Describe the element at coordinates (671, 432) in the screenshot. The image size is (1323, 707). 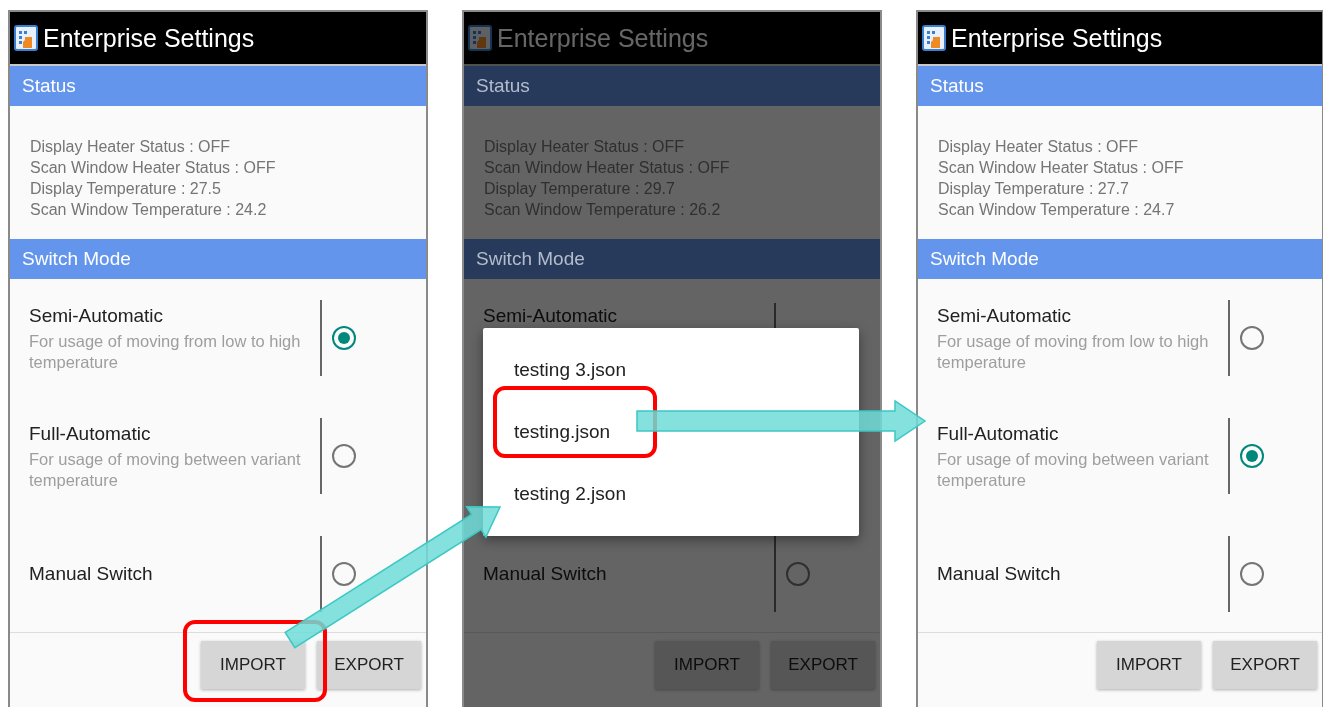
I see `file-item: testing.json` at that location.